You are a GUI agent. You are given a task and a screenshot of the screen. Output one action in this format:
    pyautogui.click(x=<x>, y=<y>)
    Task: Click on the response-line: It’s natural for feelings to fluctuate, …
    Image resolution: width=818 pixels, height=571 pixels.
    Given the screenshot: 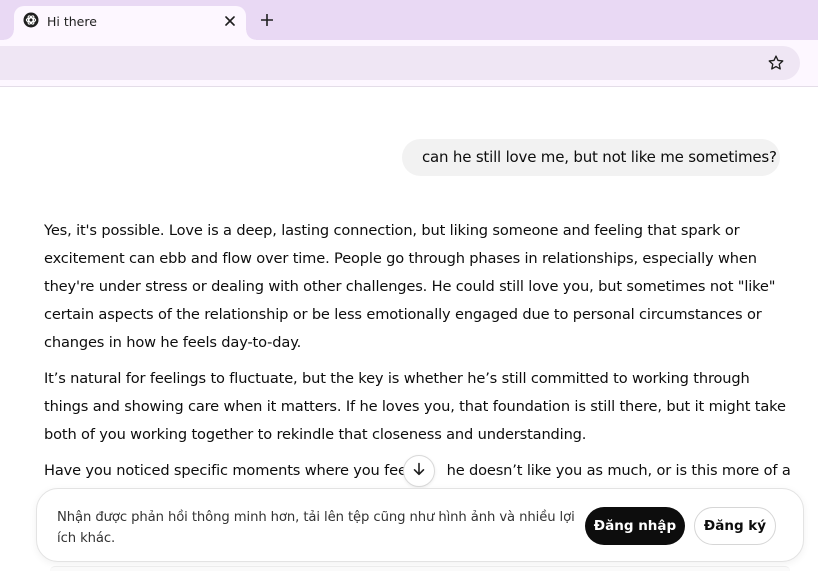 What is the action you would take?
    pyautogui.click(x=397, y=378)
    